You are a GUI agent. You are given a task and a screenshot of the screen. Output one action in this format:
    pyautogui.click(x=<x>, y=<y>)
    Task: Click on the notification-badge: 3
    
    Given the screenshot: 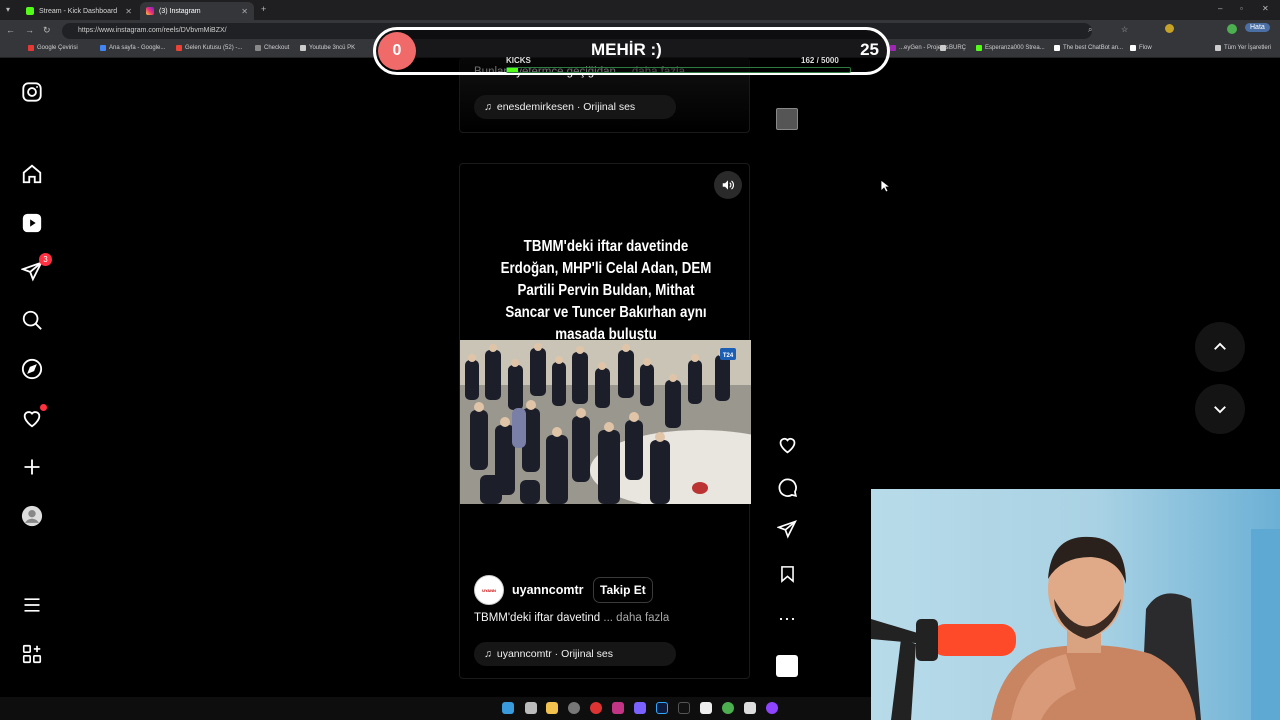 What is the action you would take?
    pyautogui.click(x=45, y=259)
    